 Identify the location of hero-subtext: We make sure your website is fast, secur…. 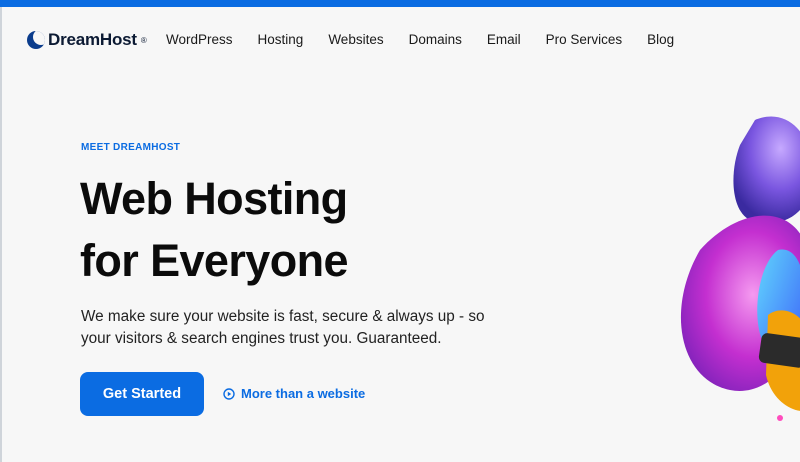
(301, 328).